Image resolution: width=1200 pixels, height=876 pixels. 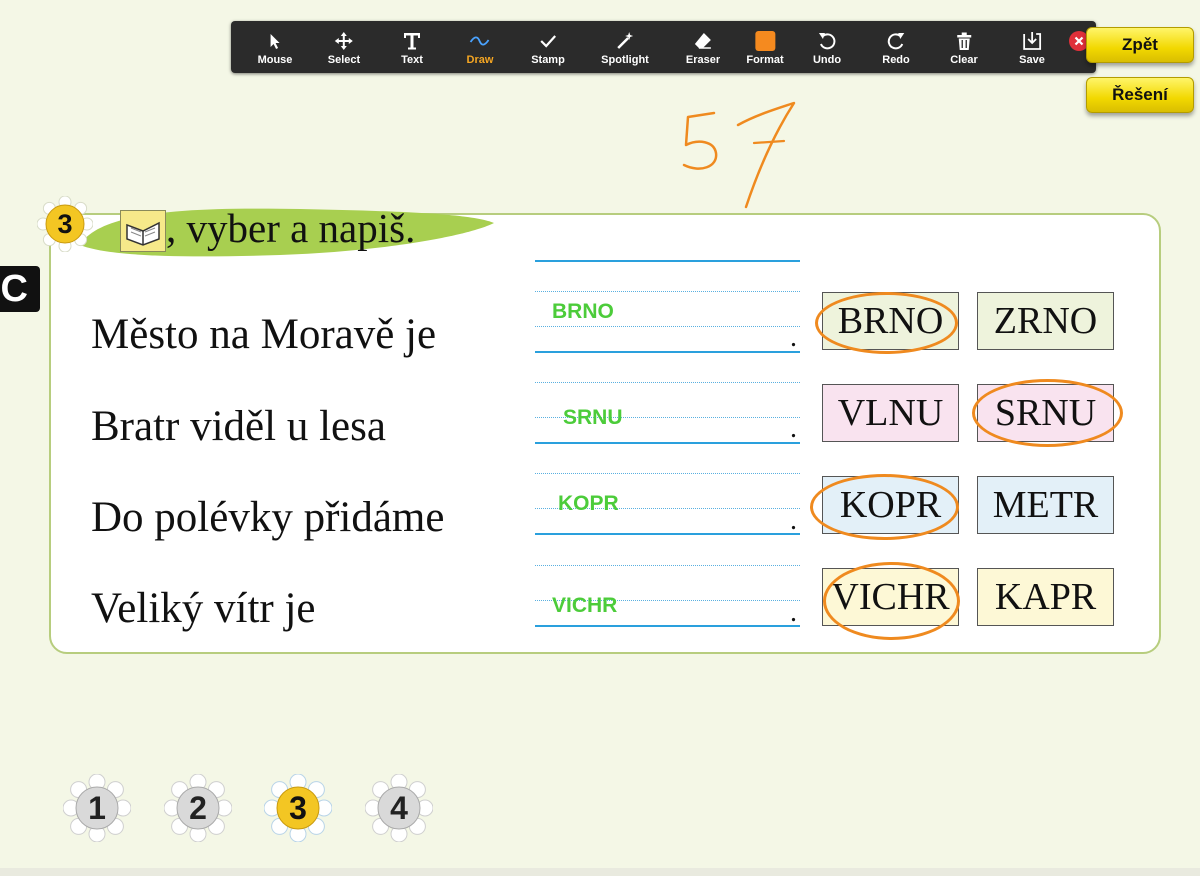 What do you see at coordinates (625, 40) in the screenshot?
I see `magic-wand-icon` at bounding box center [625, 40].